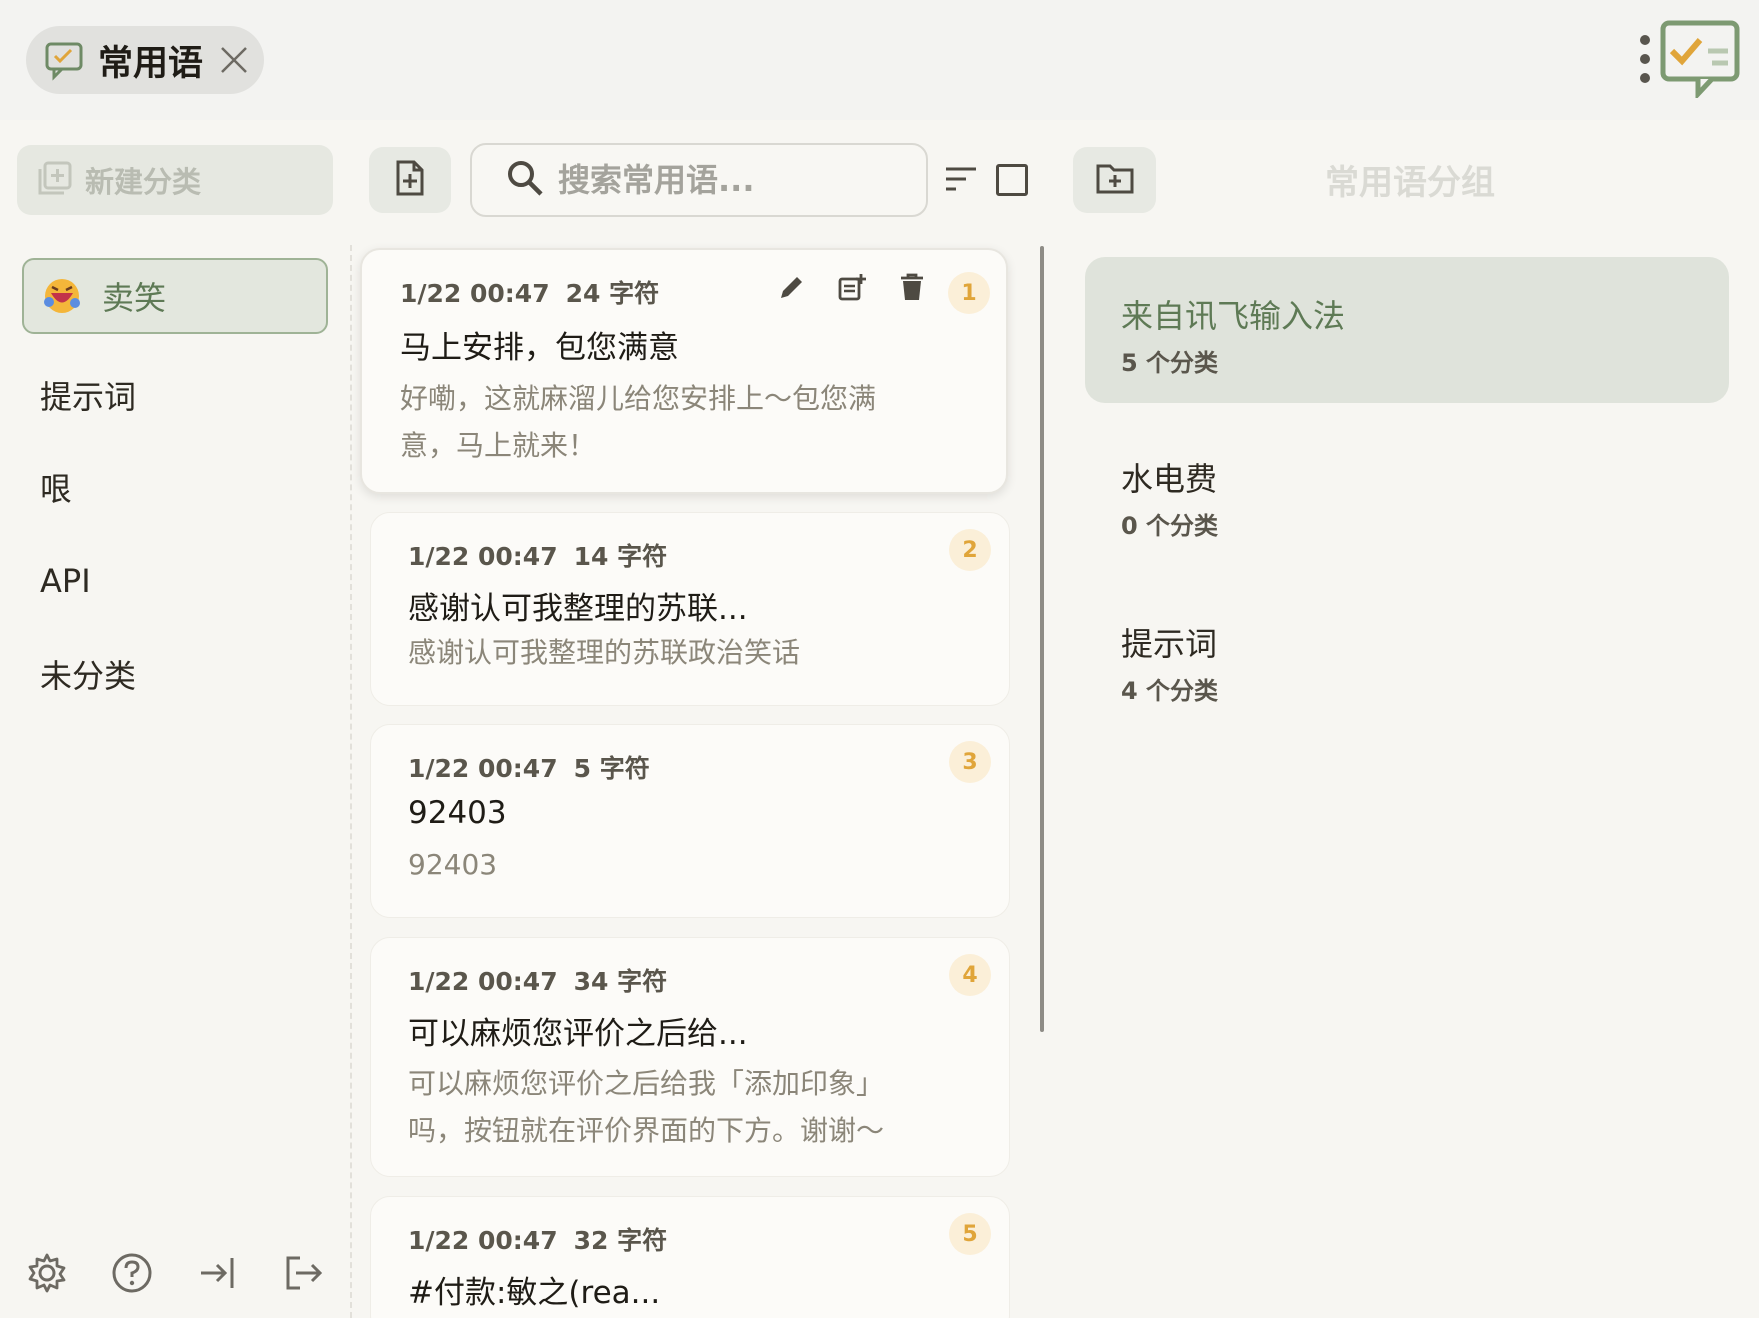 The image size is (1759, 1318). I want to click on category-label: 提示词, so click(88, 397).